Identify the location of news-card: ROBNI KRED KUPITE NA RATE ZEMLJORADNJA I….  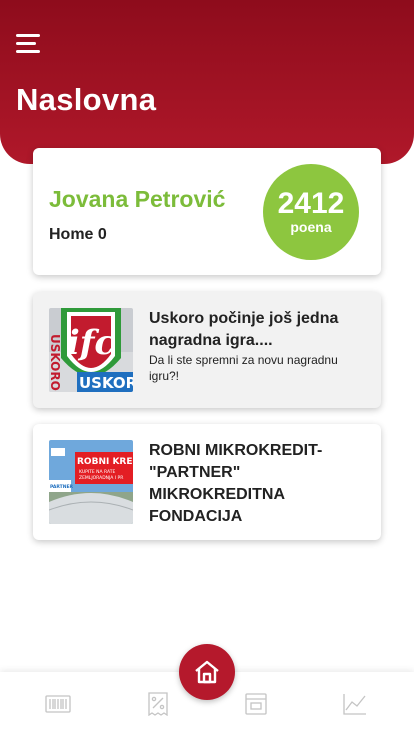
(207, 482).